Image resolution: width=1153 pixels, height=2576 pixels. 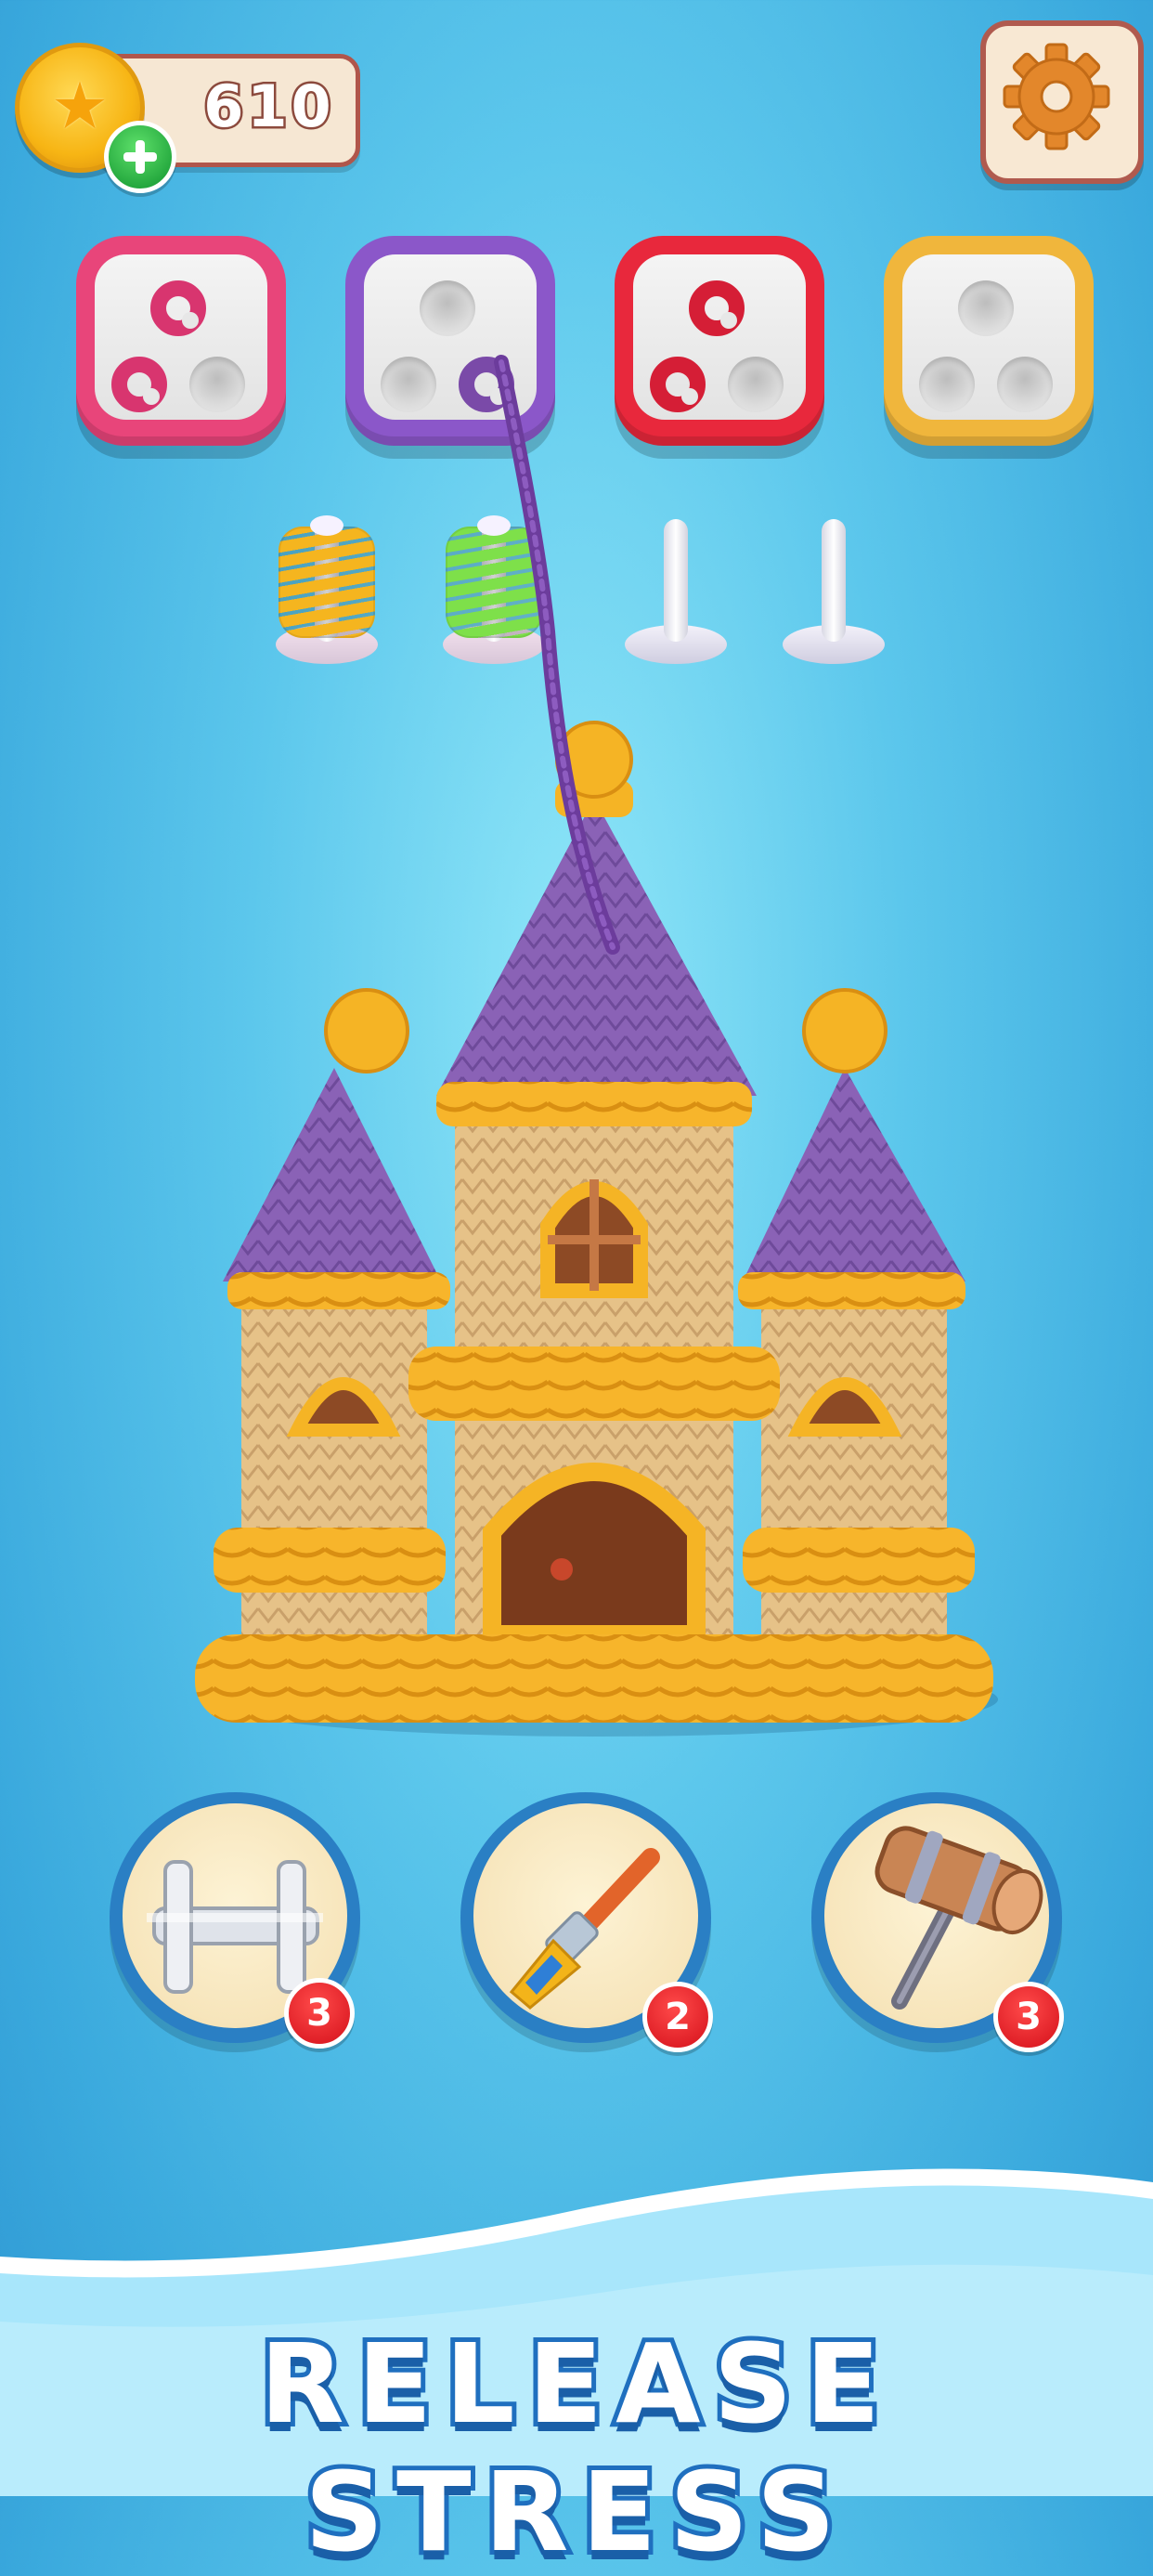 What do you see at coordinates (319, 2013) in the screenshot?
I see `pipe-tool-count: 3` at bounding box center [319, 2013].